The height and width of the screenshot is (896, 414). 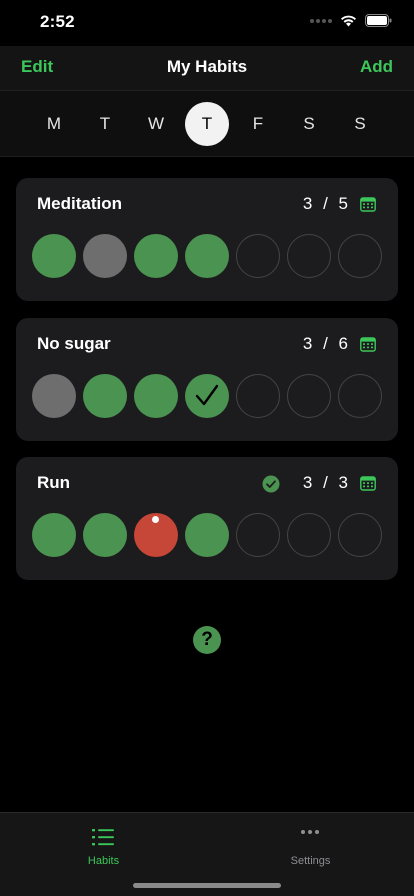 I want to click on habit-progress: 3 / 6, so click(x=325, y=344).